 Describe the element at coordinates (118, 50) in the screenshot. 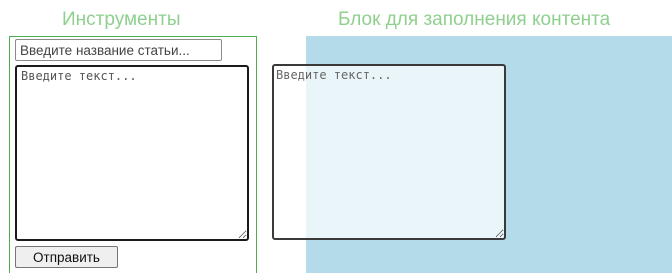

I see `article-title-input` at that location.